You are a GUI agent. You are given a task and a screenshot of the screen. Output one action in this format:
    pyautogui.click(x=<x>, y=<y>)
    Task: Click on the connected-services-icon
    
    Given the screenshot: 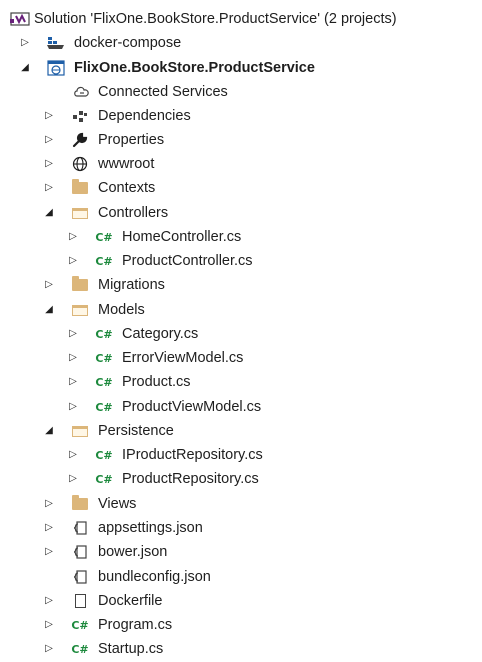 What is the action you would take?
    pyautogui.click(x=82, y=92)
    